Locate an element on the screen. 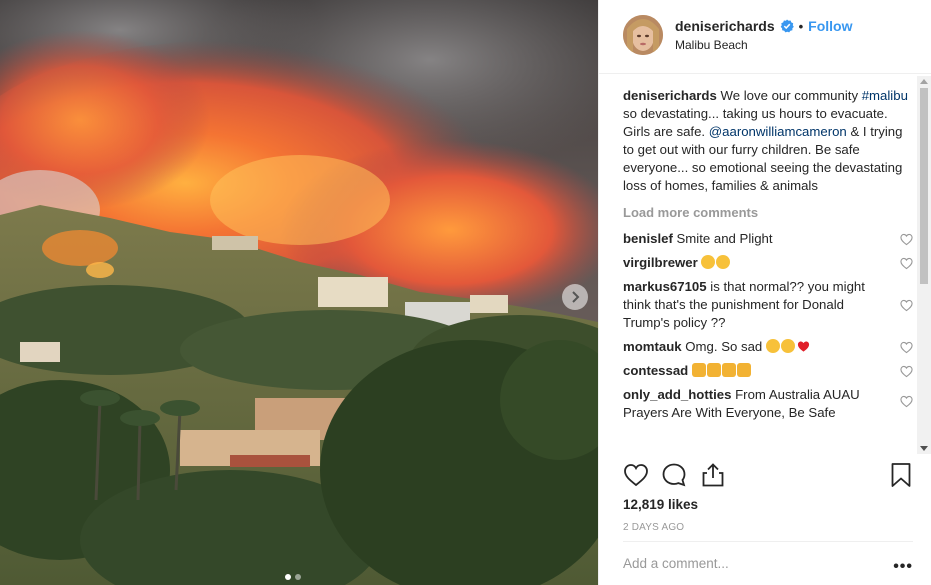  comment-item: momtauk Omg. So sad is located at coordinates (768, 347).